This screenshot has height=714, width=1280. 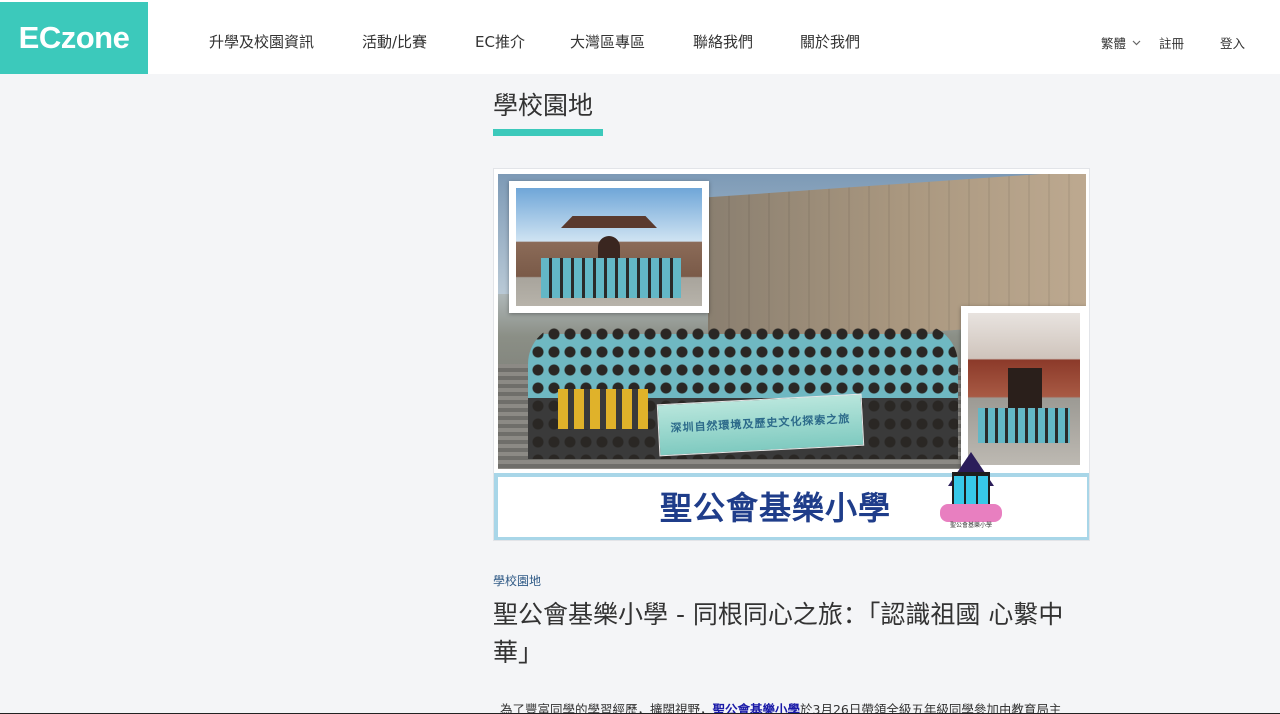 I want to click on nav-item-activities: 活動/比賽, so click(x=394, y=41).